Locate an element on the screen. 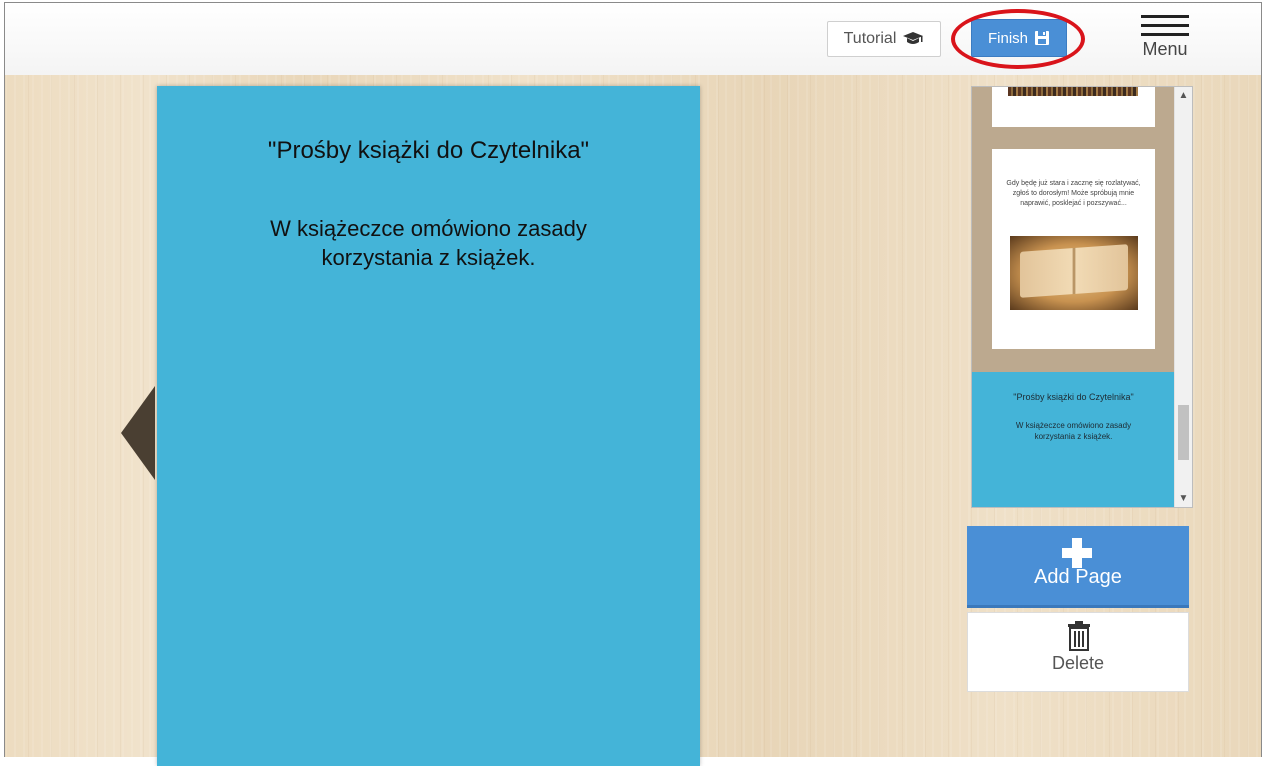 The height and width of the screenshot is (766, 1266). tutorial-button: Tutorial is located at coordinates (884, 39).